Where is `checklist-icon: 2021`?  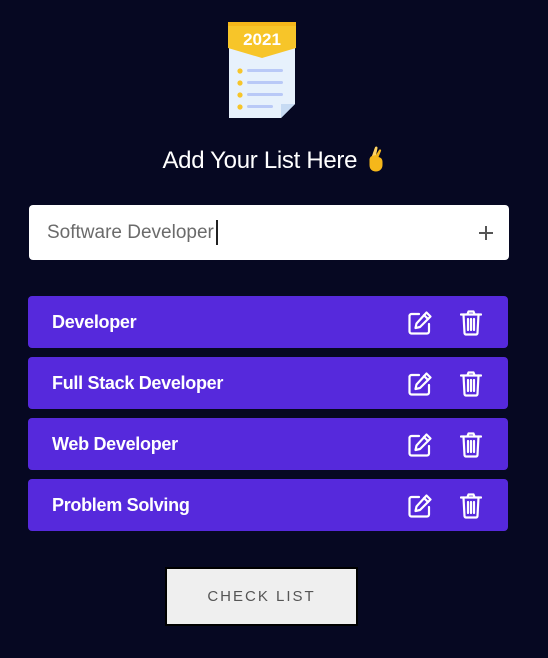
checklist-icon: 2021 is located at coordinates (262, 71).